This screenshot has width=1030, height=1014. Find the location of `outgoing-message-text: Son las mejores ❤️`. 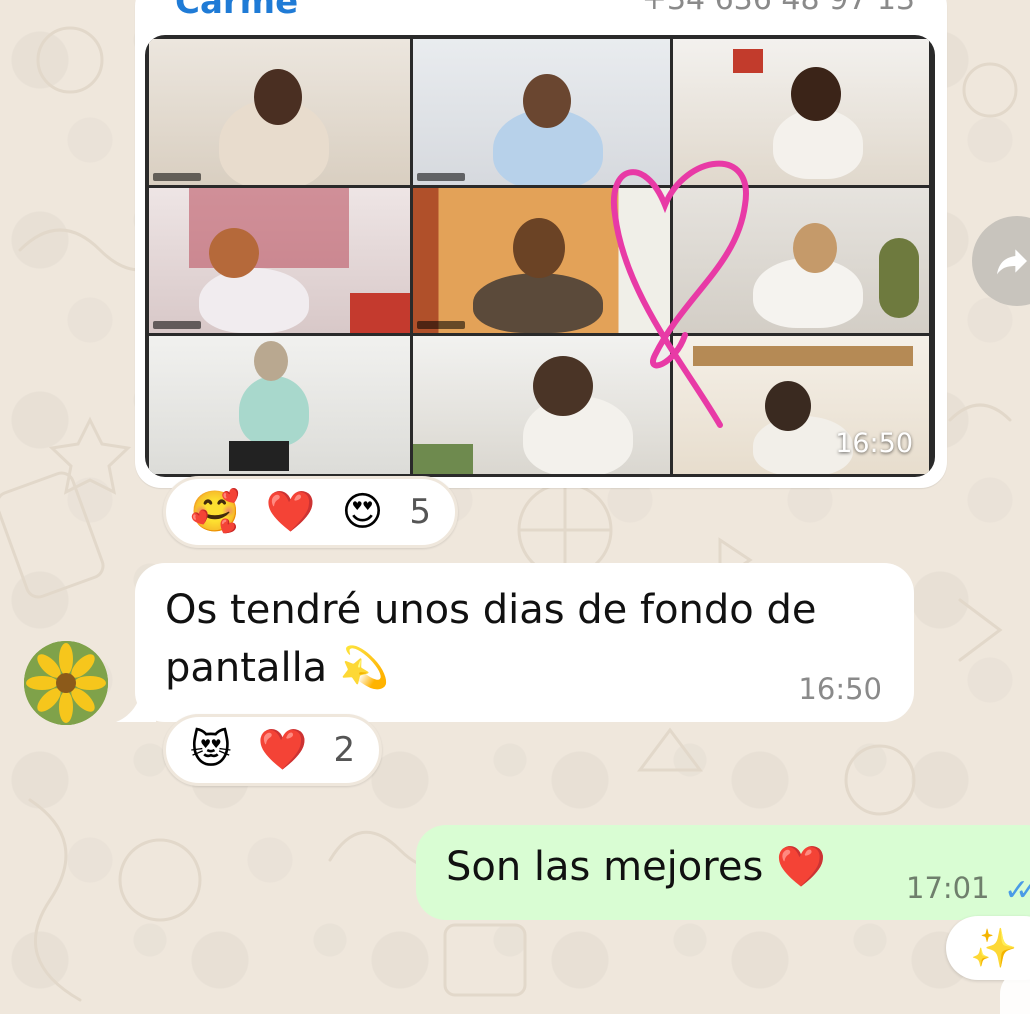

outgoing-message-text: Son las mejores ❤️ is located at coordinates (636, 867).